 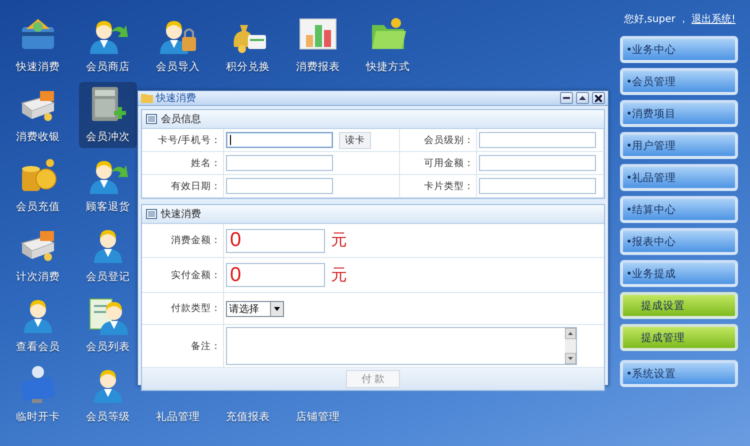 I want to click on folder-icon, so click(x=147, y=98).